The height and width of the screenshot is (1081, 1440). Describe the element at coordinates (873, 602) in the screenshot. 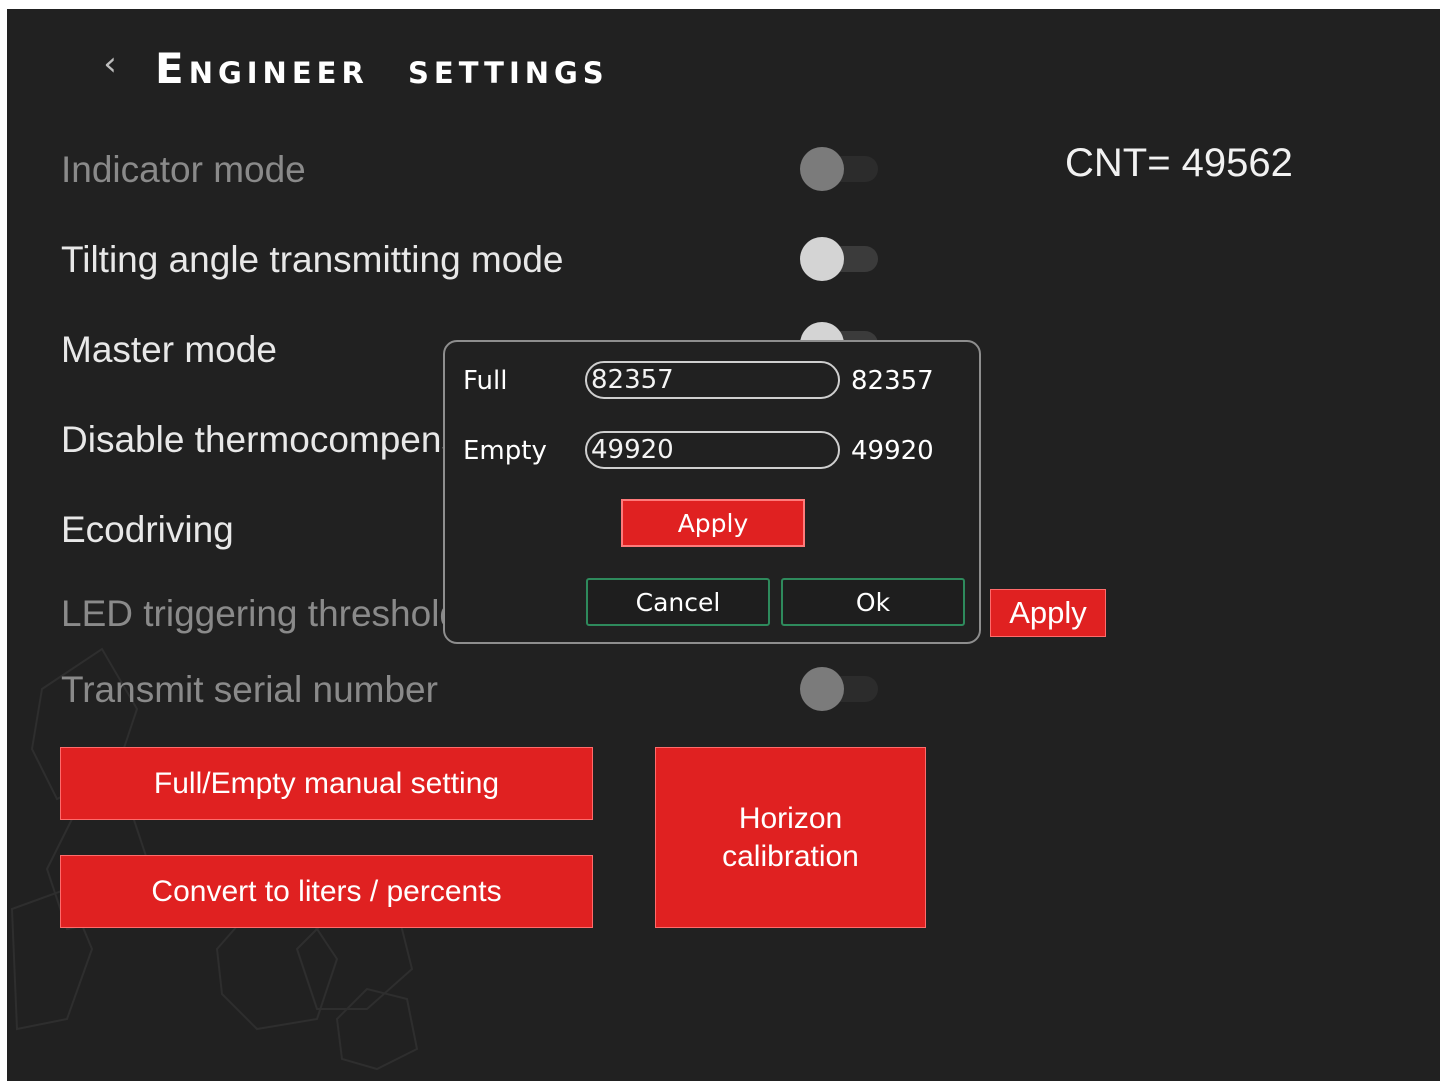

I see `dialog-ok-button: Ok` at that location.